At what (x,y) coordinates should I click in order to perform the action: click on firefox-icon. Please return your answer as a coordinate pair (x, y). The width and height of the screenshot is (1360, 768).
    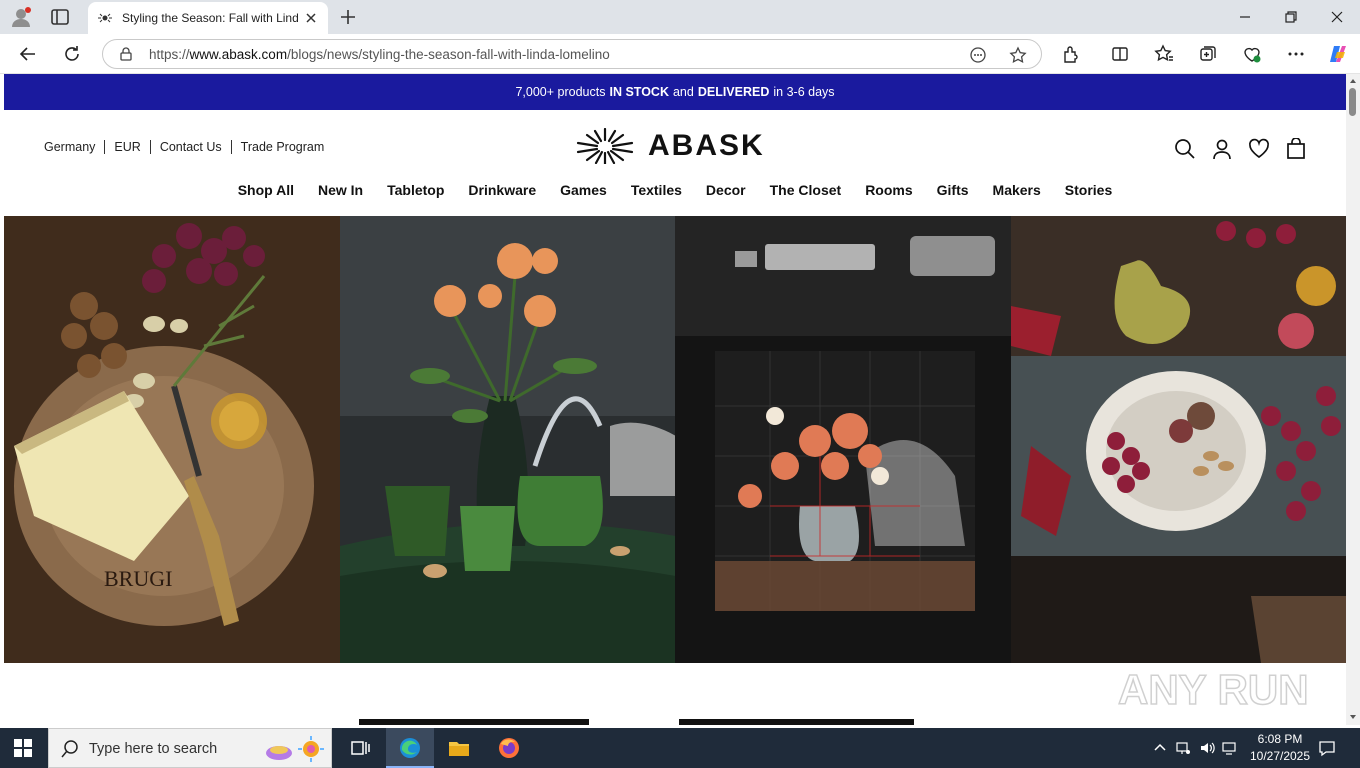
    Looking at the image, I should click on (509, 748).